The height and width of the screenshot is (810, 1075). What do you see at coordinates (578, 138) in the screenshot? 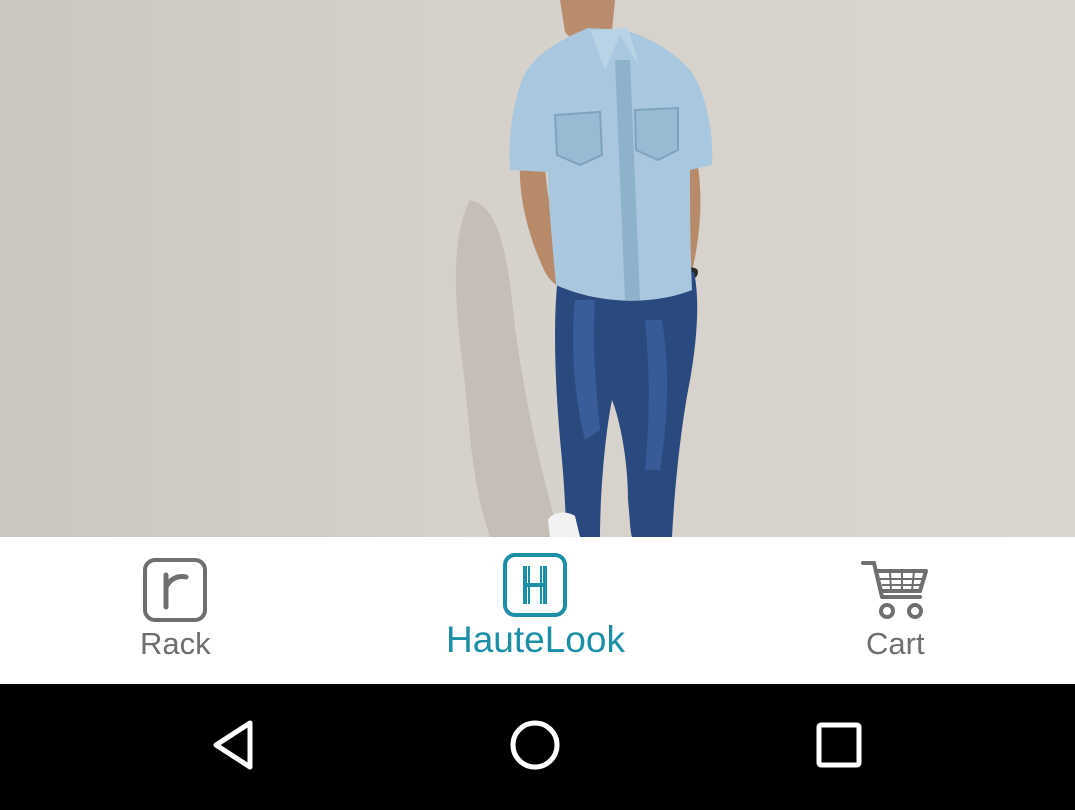
I see `model-pocket-left` at bounding box center [578, 138].